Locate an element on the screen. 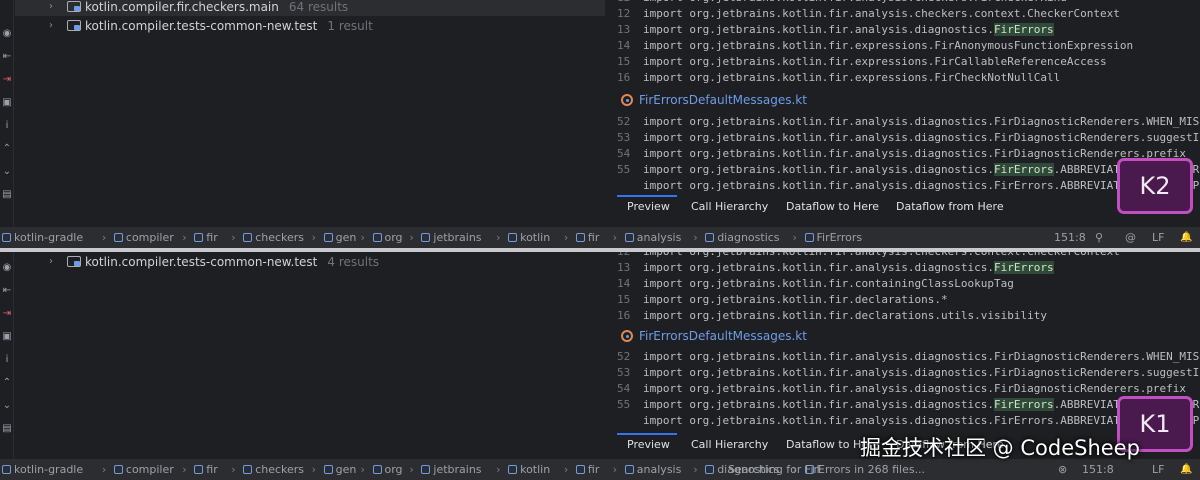 The image size is (1200, 480). breadcrumb-label: org is located at coordinates (393, 237).